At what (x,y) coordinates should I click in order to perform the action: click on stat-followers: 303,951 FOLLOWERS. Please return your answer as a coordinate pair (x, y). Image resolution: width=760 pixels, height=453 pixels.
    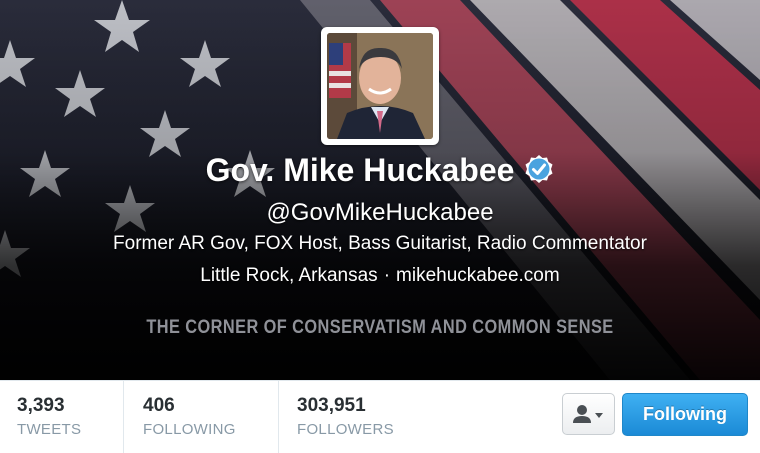
    Looking at the image, I should click on (359, 417).